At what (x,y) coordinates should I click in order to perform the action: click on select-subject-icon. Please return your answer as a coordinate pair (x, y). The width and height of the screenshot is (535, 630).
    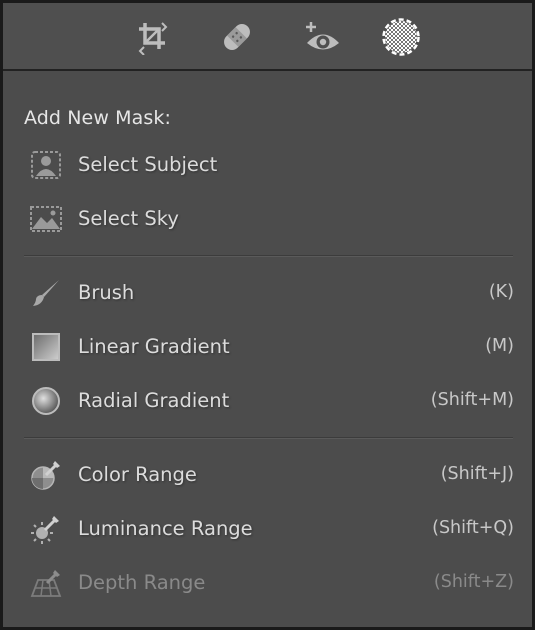
    Looking at the image, I should click on (46, 165).